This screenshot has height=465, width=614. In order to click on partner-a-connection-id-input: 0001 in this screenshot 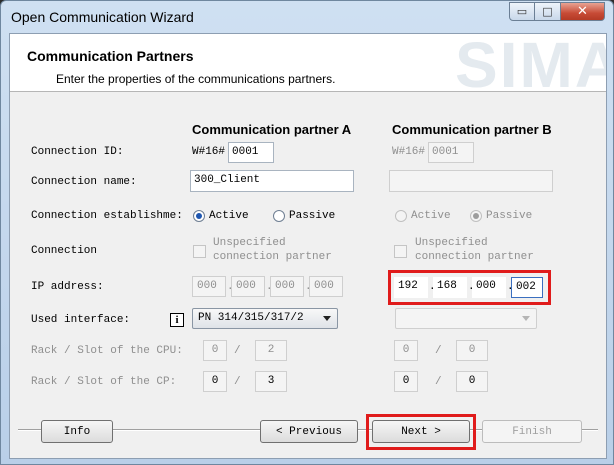, I will do `click(251, 152)`.